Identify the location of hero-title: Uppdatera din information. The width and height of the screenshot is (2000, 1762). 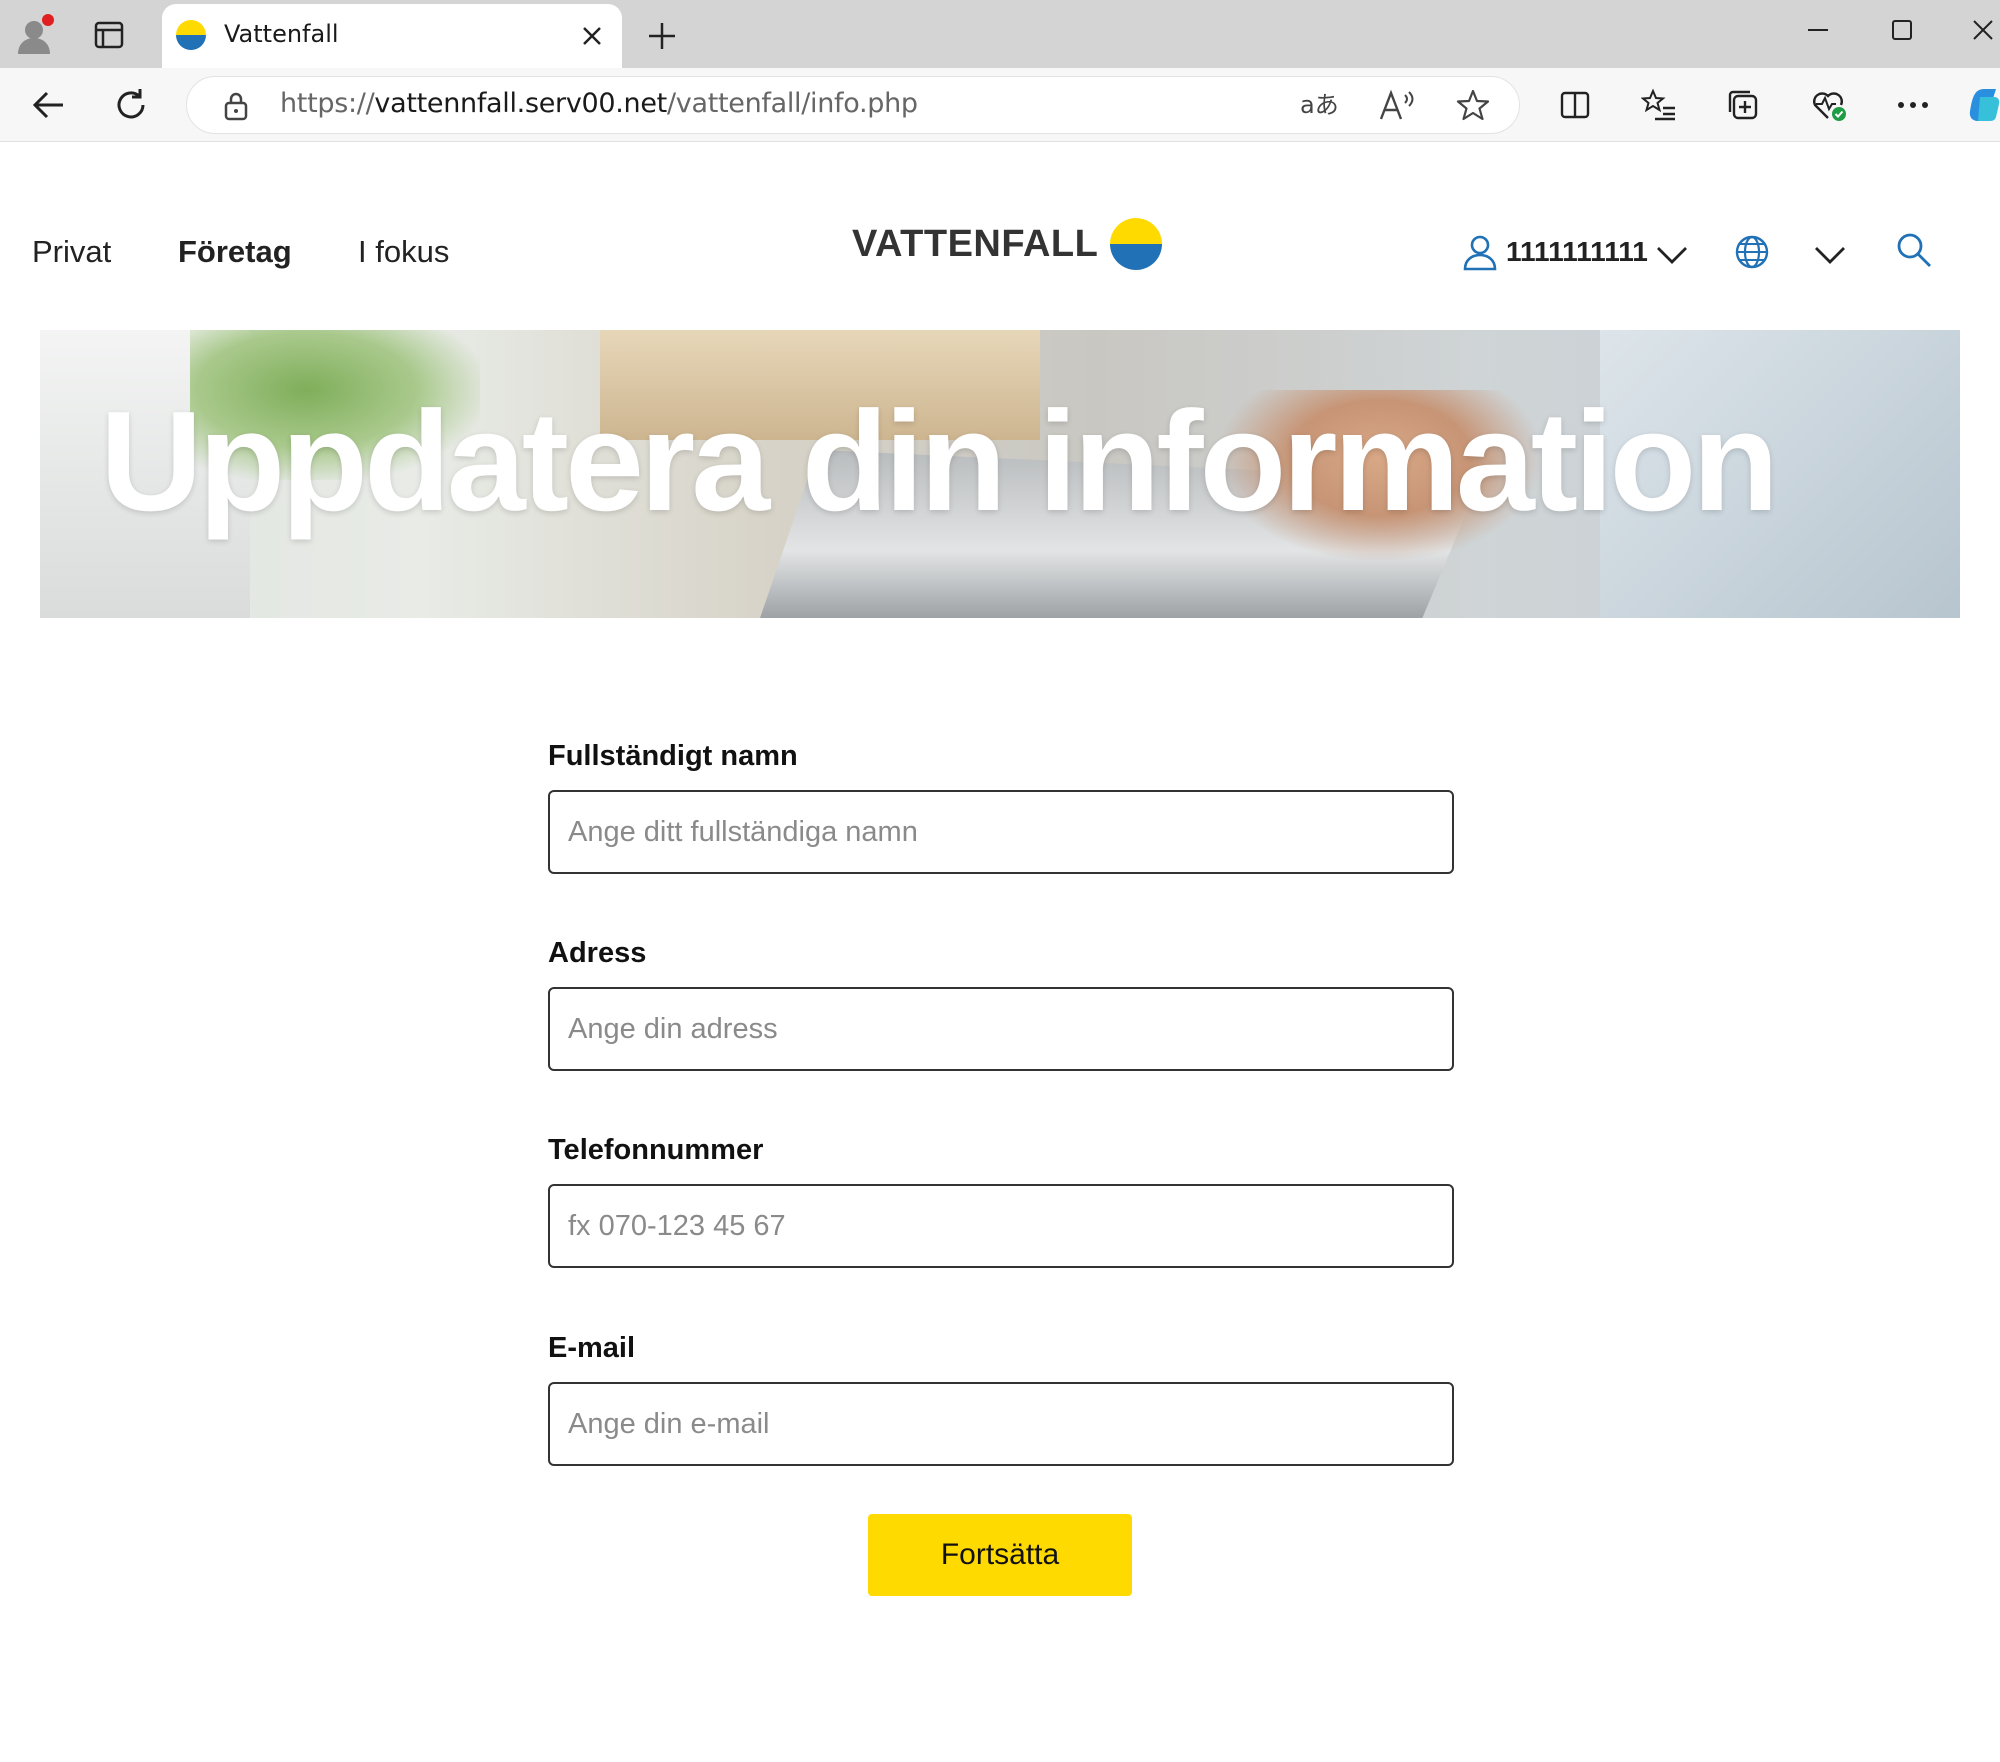
(939, 461).